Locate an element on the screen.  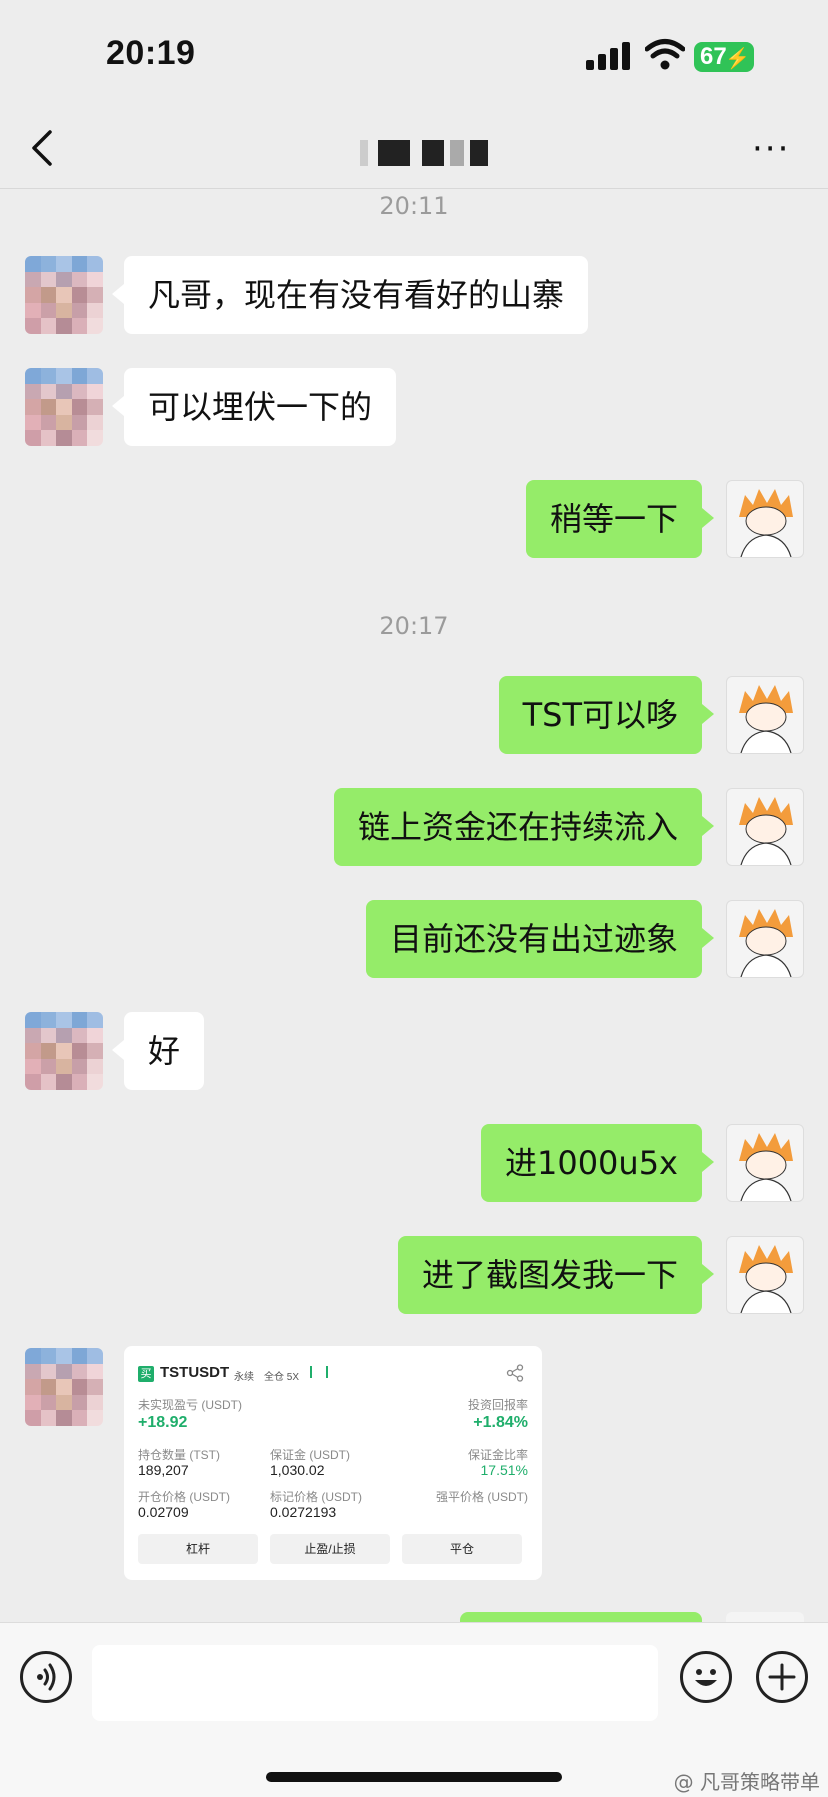
close-position-button: 平仓 is located at coordinates (462, 1549).